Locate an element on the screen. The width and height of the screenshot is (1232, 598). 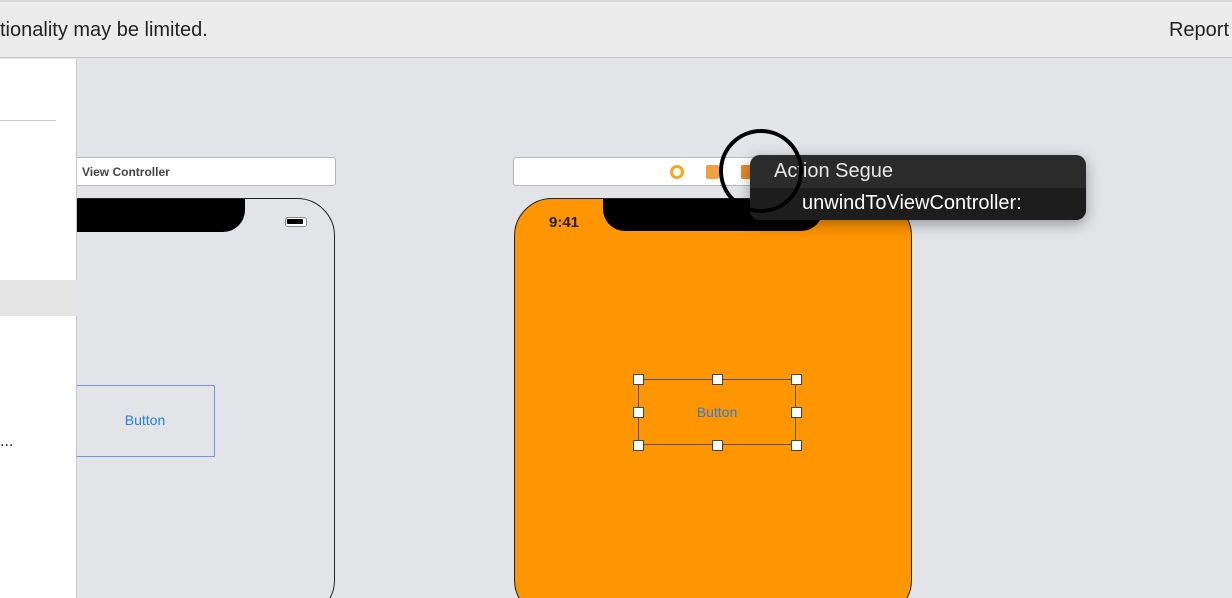
resize-handle-top is located at coordinates (717, 379).